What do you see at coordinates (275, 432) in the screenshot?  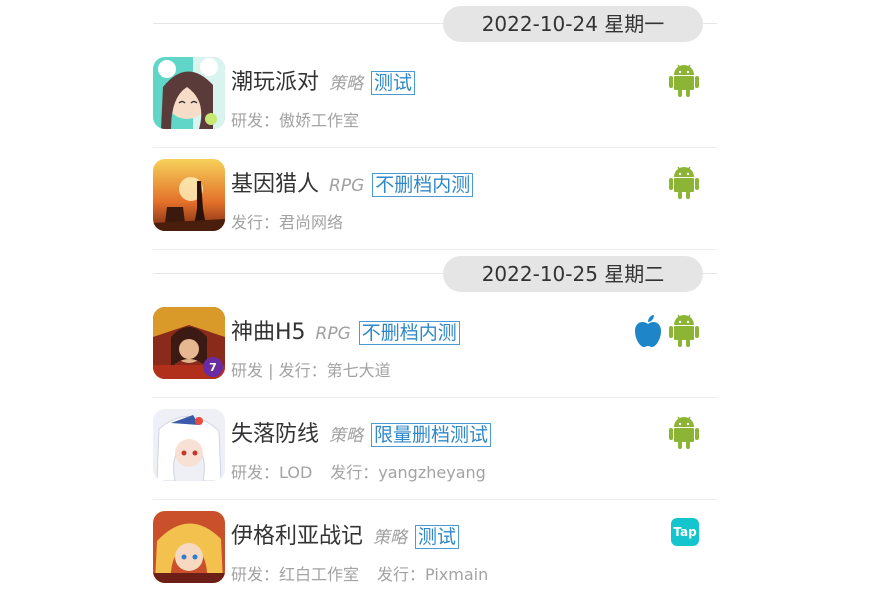 I see `game-name: 失落防线` at bounding box center [275, 432].